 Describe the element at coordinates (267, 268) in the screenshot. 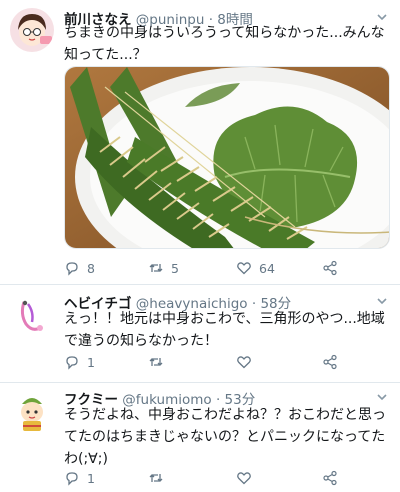

I see `like-count: 64` at that location.